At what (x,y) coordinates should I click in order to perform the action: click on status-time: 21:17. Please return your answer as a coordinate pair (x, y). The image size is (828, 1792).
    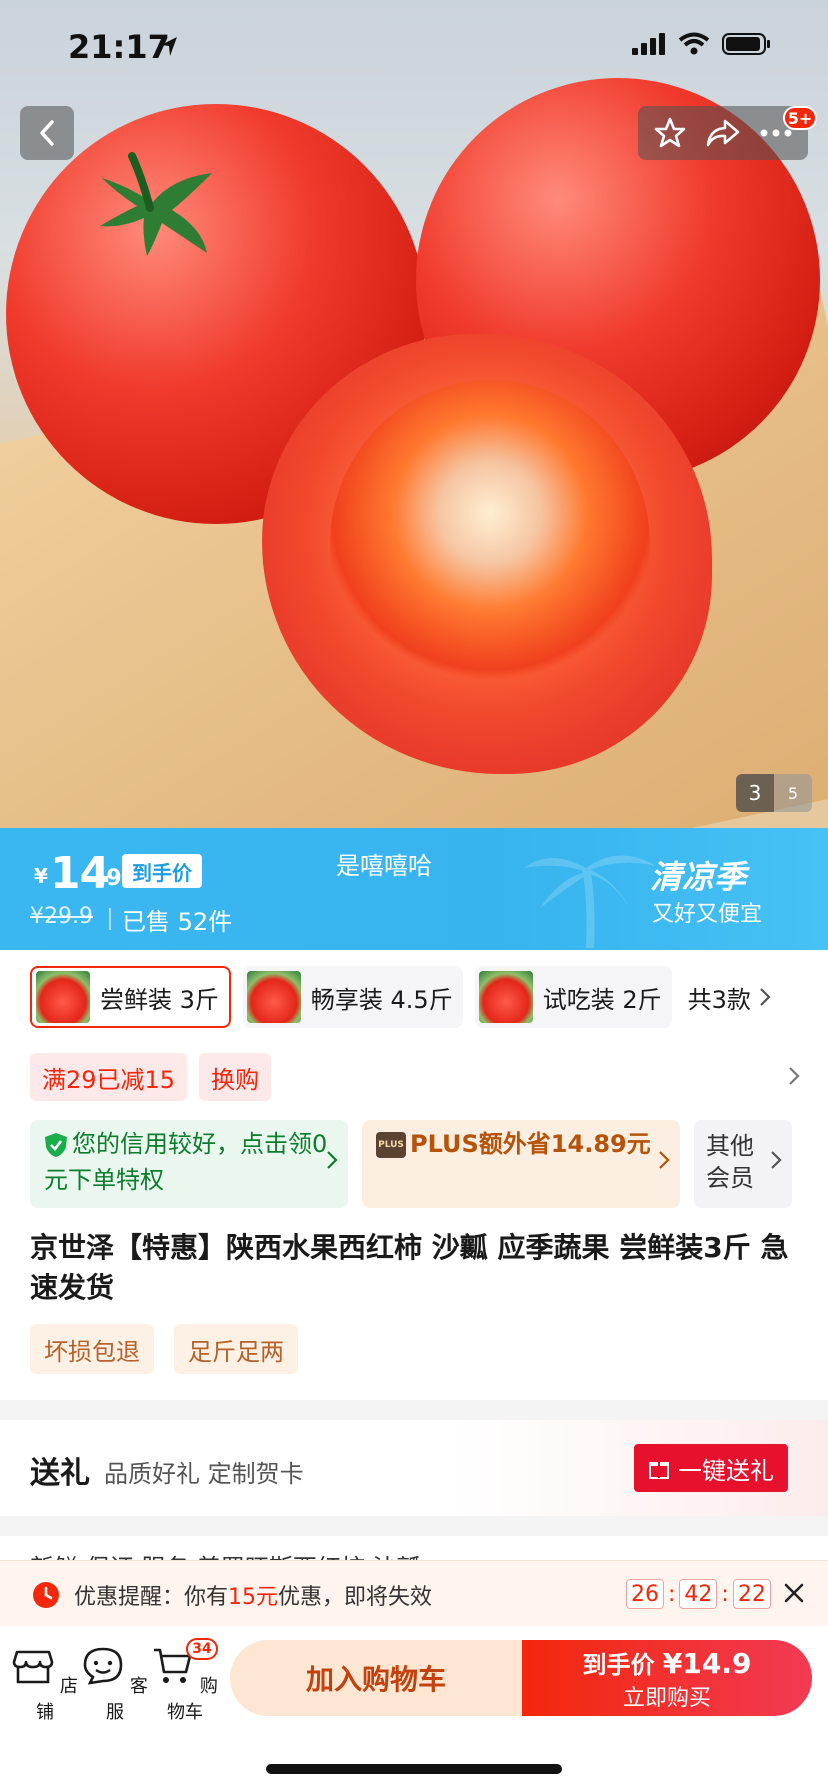
    Looking at the image, I should click on (119, 47).